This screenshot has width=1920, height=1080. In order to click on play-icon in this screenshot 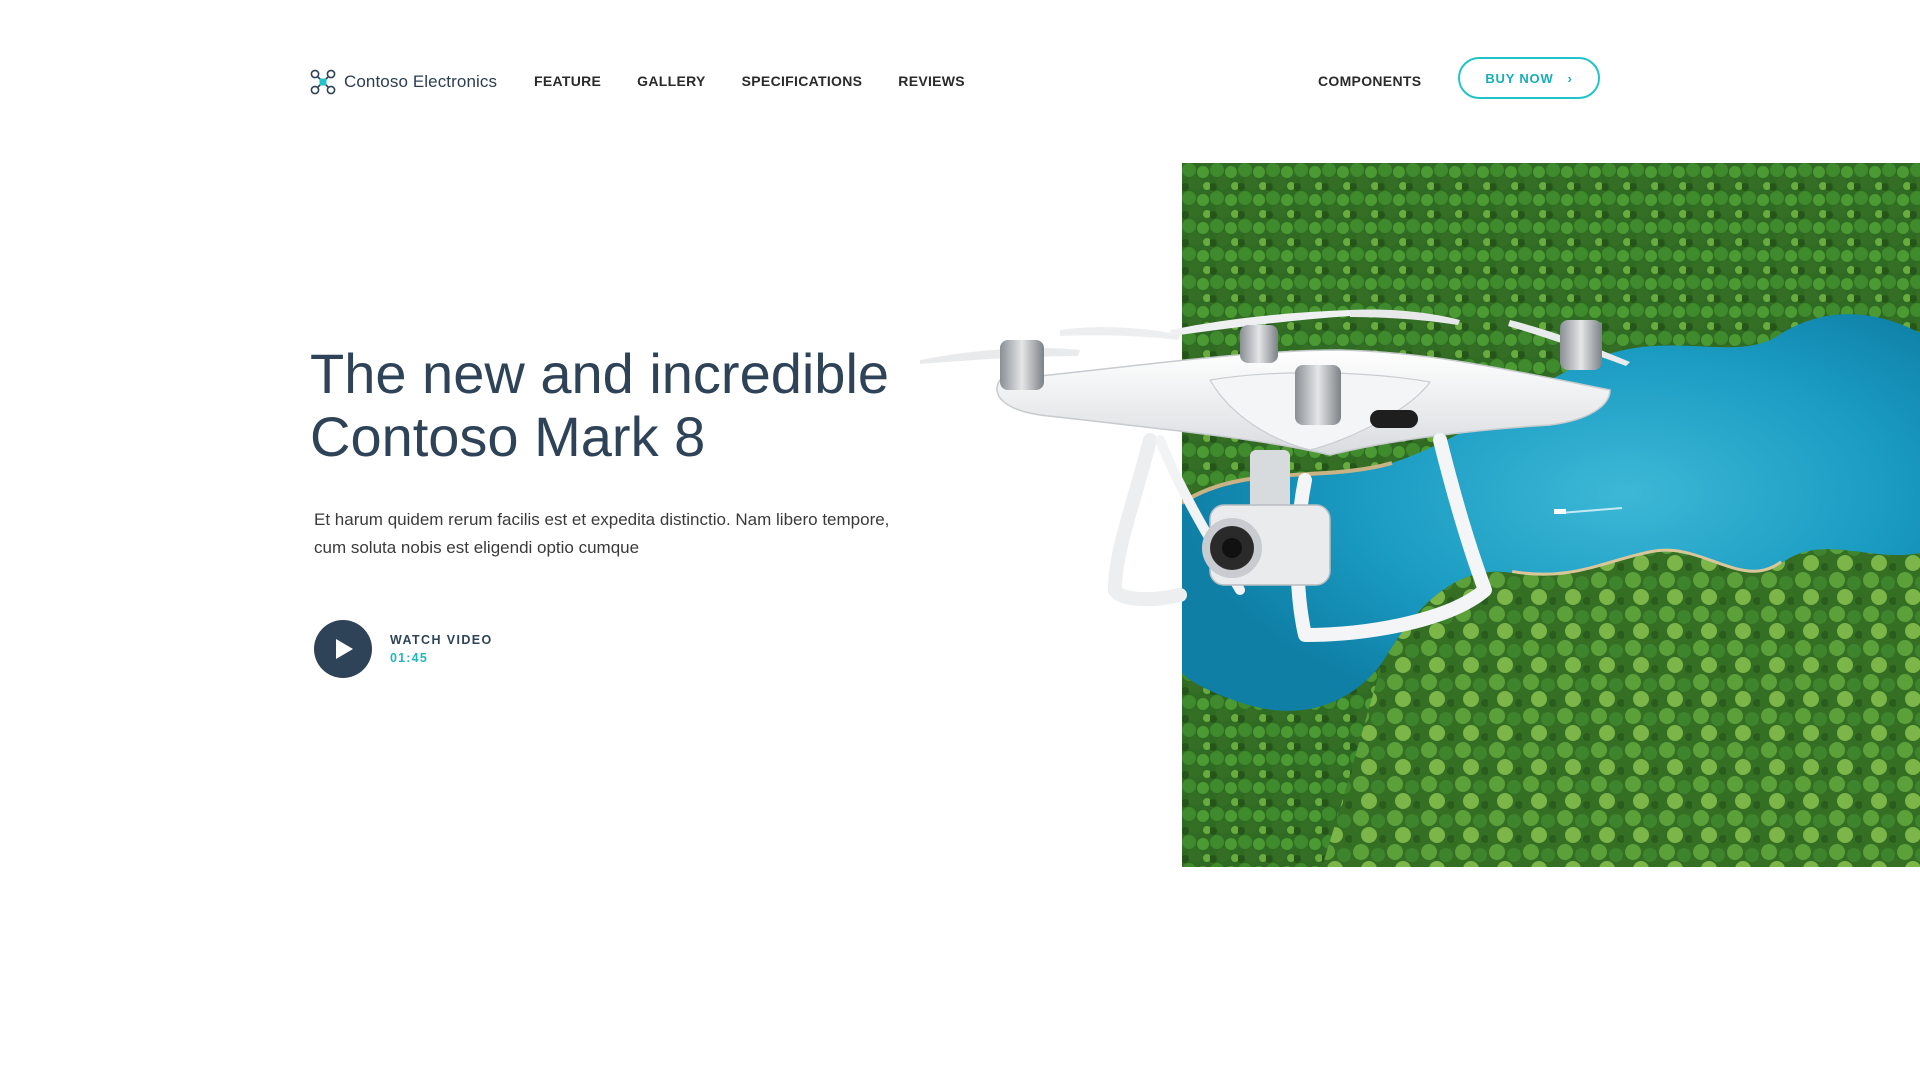, I will do `click(344, 649)`.